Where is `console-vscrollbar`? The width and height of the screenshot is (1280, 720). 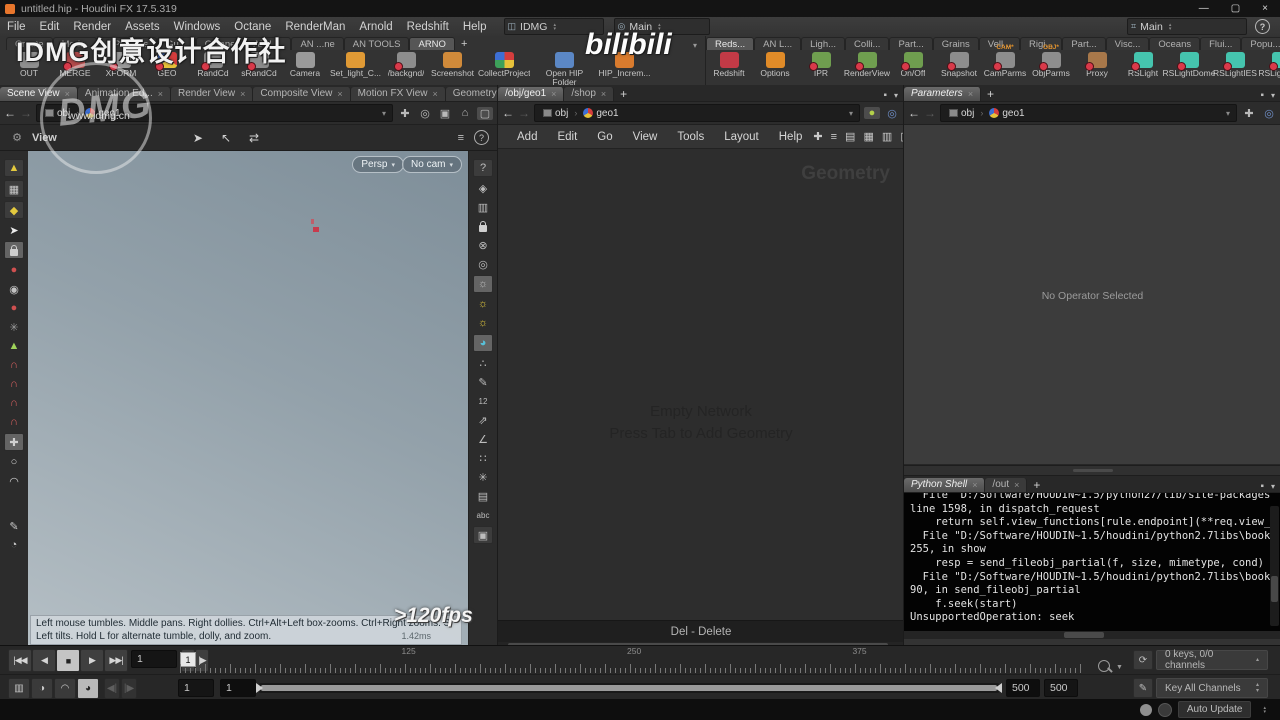 console-vscrollbar is located at coordinates (1274, 566).